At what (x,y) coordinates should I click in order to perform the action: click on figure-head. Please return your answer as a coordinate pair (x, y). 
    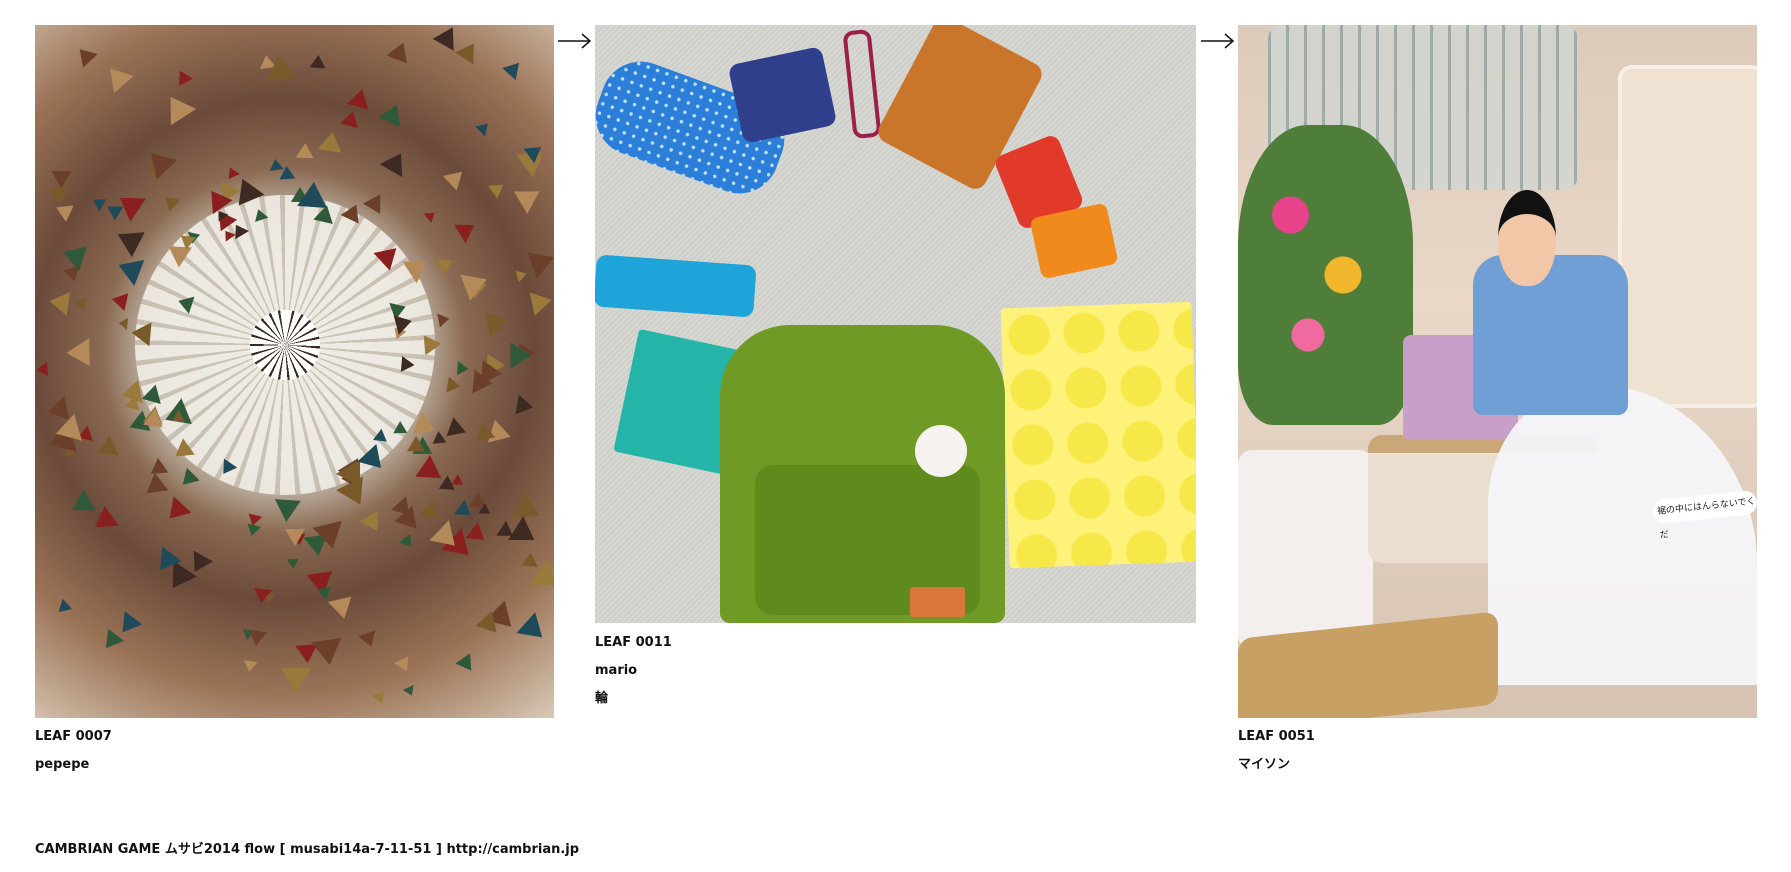
    Looking at the image, I should click on (1527, 238).